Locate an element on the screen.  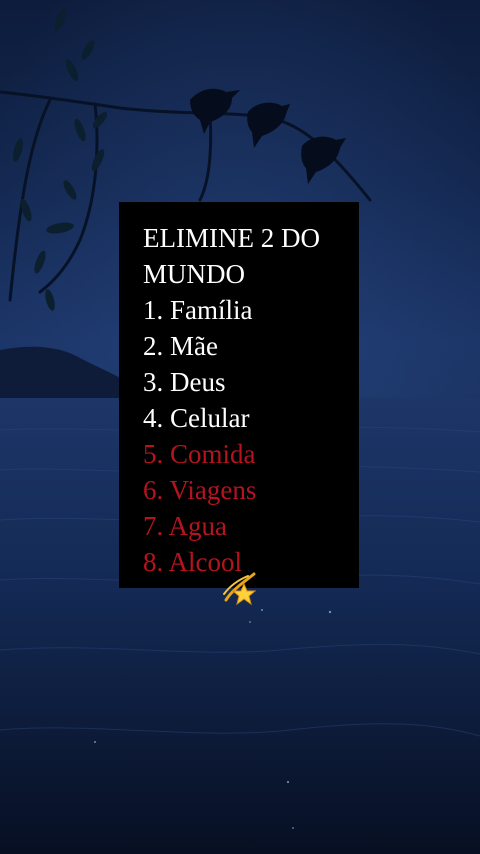
list-item-7: 7. Agua is located at coordinates (185, 526).